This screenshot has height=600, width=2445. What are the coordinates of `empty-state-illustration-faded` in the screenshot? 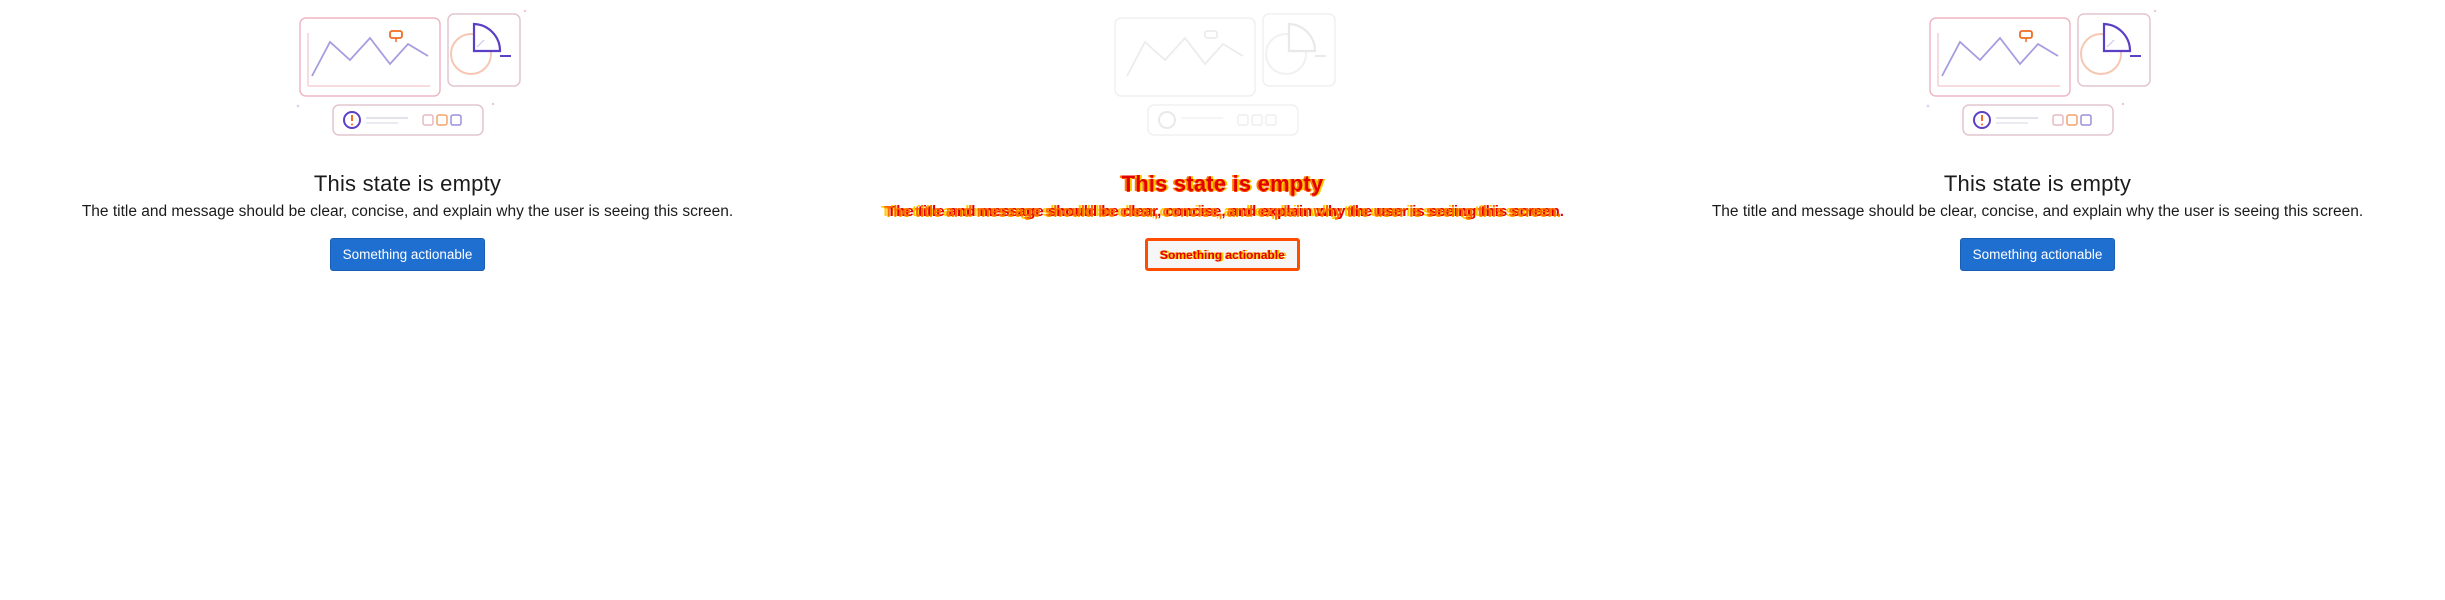 It's located at (1224, 74).